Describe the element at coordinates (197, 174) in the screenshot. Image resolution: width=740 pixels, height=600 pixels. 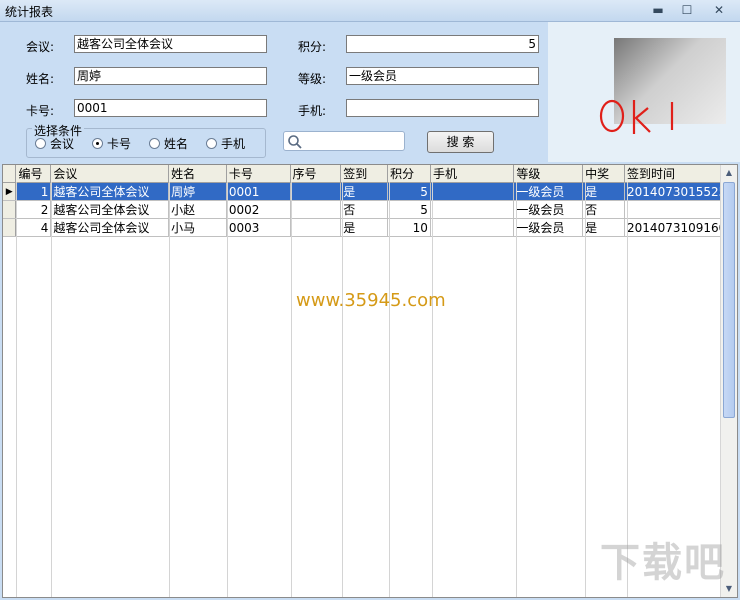
I see `col-header-name: 姓名` at that location.